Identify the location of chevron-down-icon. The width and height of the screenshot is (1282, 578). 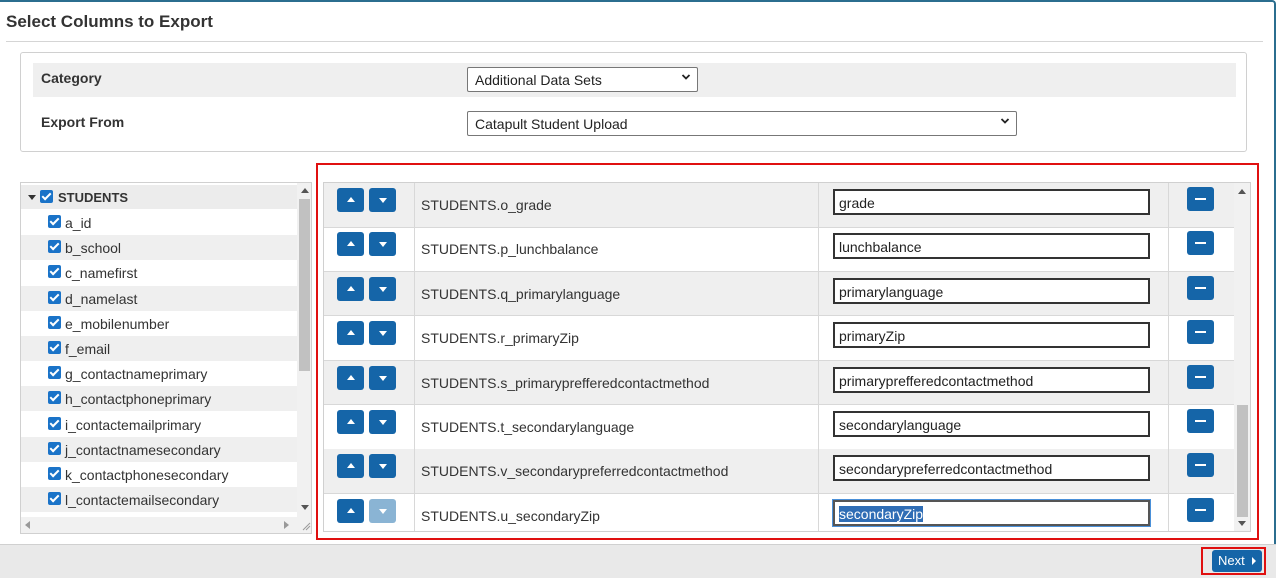
(686, 77).